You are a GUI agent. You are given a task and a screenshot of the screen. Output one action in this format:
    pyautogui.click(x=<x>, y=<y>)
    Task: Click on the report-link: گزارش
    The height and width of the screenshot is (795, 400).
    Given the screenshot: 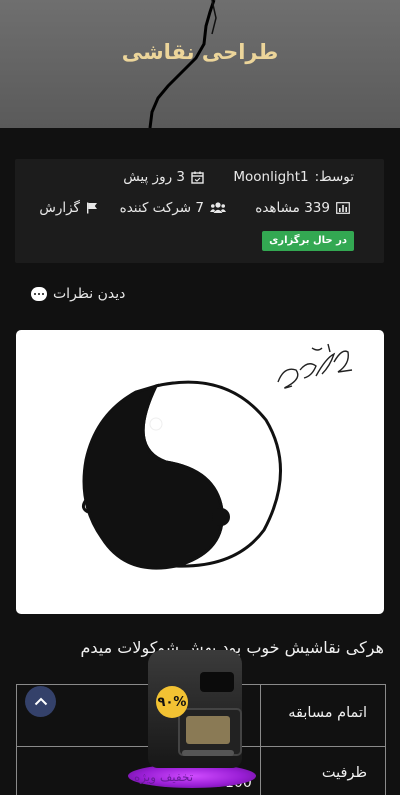 What is the action you would take?
    pyautogui.click(x=68, y=208)
    